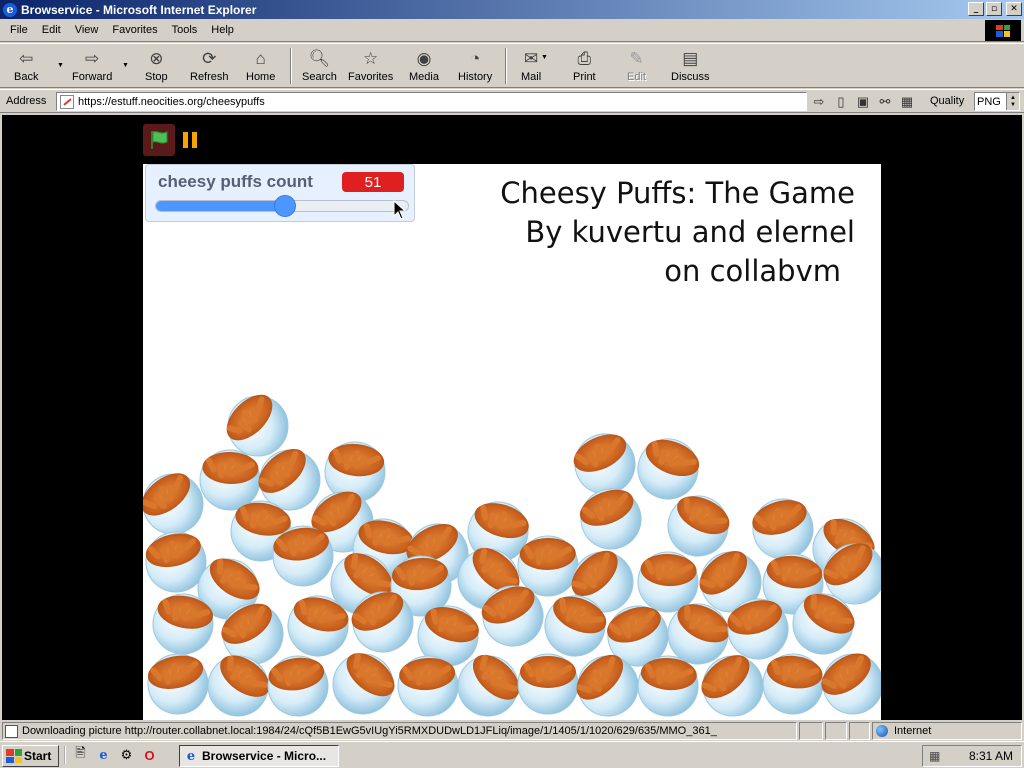 This screenshot has width=1024, height=768. I want to click on spin-down-icon: ▼, so click(1013, 105).